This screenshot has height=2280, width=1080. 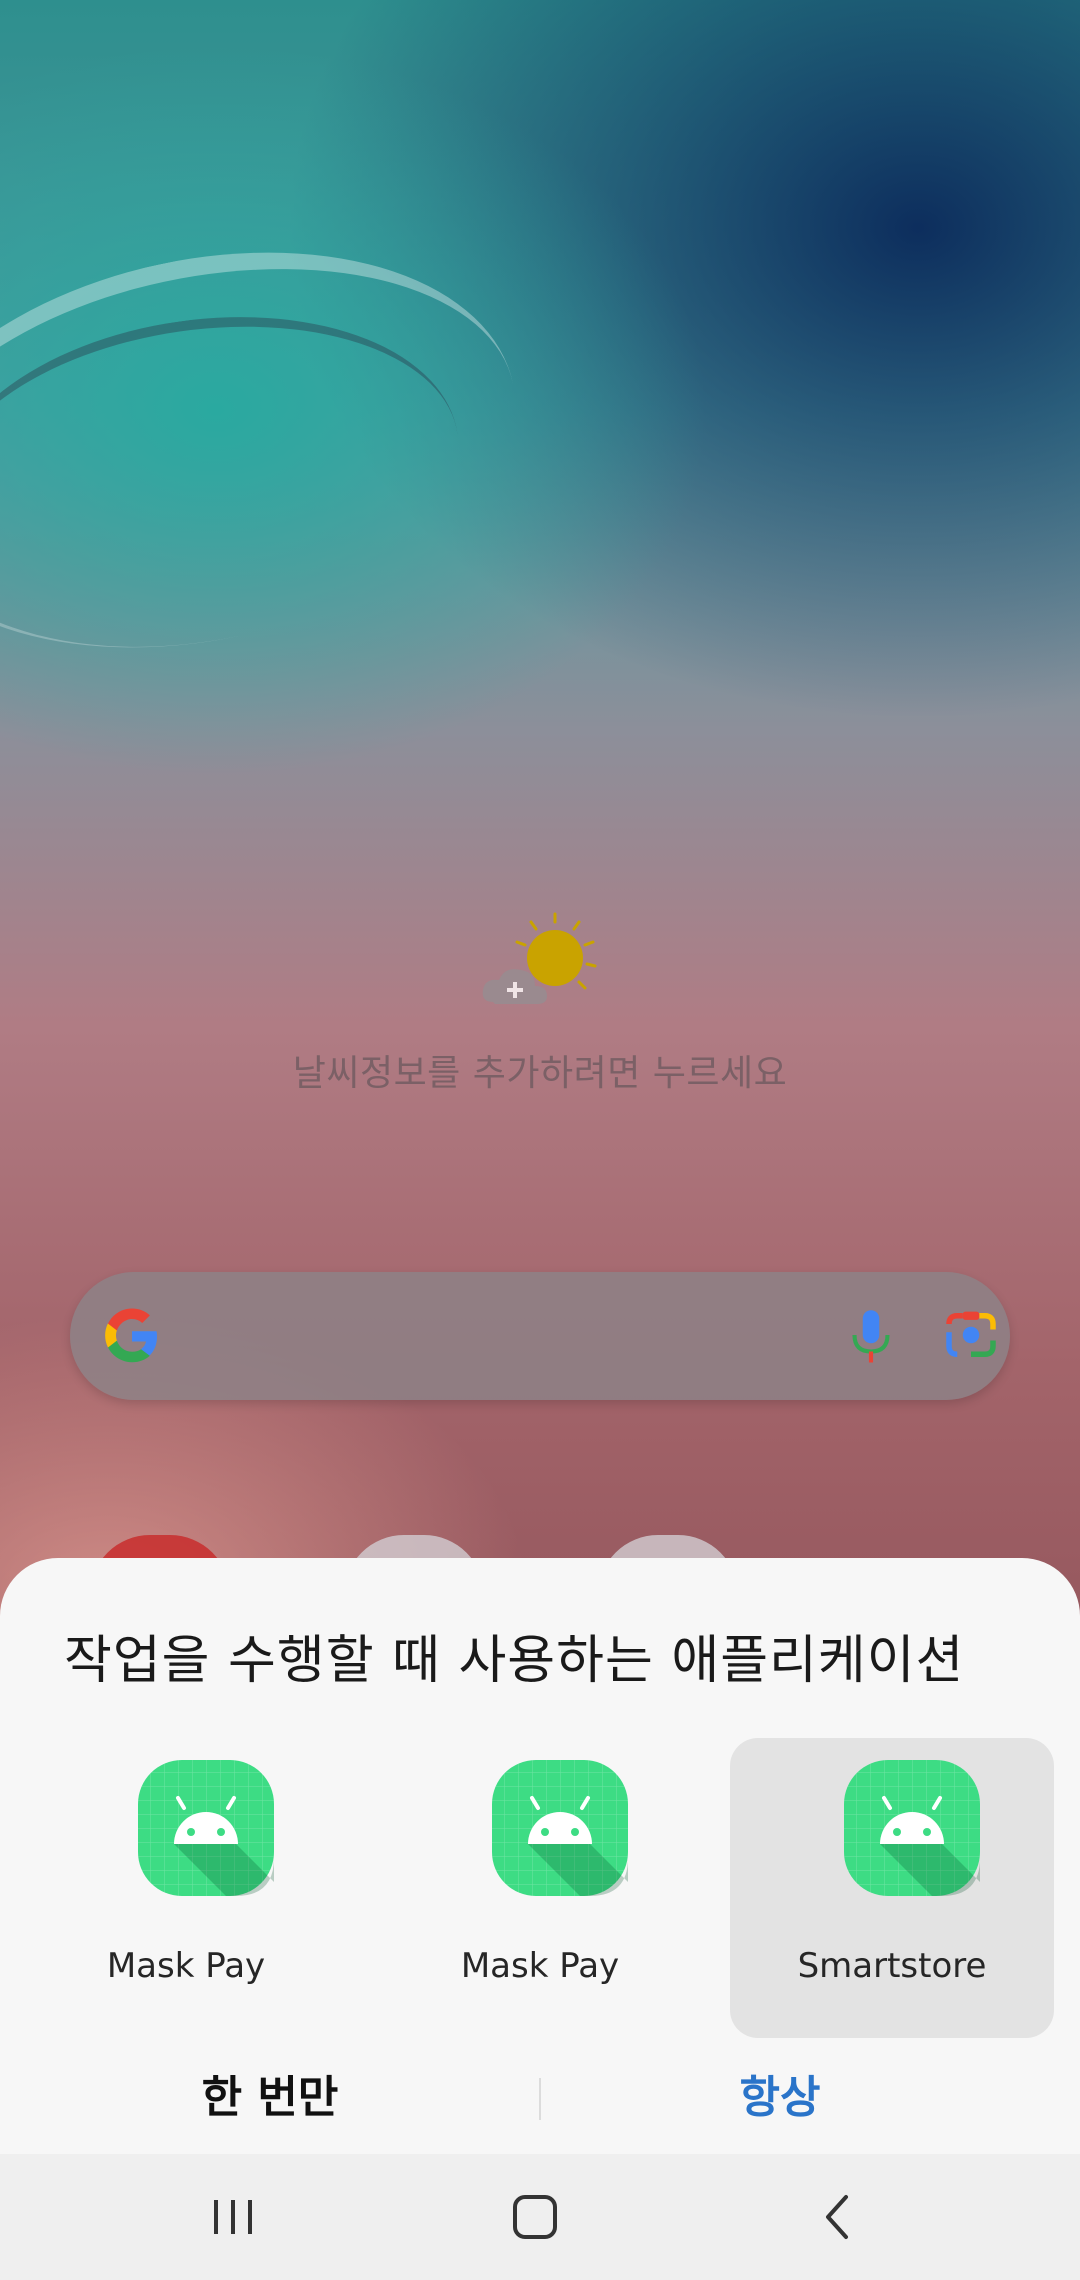 I want to click on chooser-title: 작업을 수행할 때 사용하는 애플리케이션, so click(x=514, y=1661).